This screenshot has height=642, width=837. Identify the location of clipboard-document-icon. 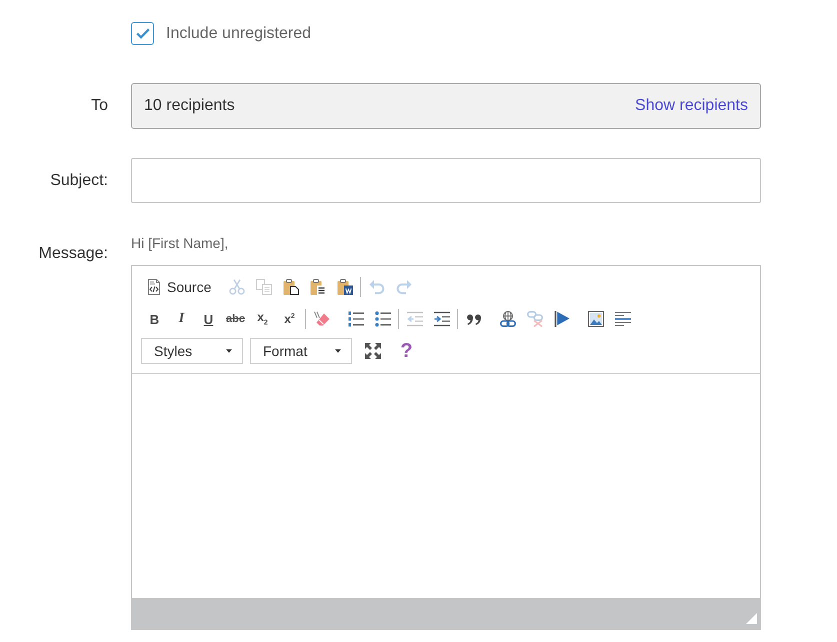
(344, 287).